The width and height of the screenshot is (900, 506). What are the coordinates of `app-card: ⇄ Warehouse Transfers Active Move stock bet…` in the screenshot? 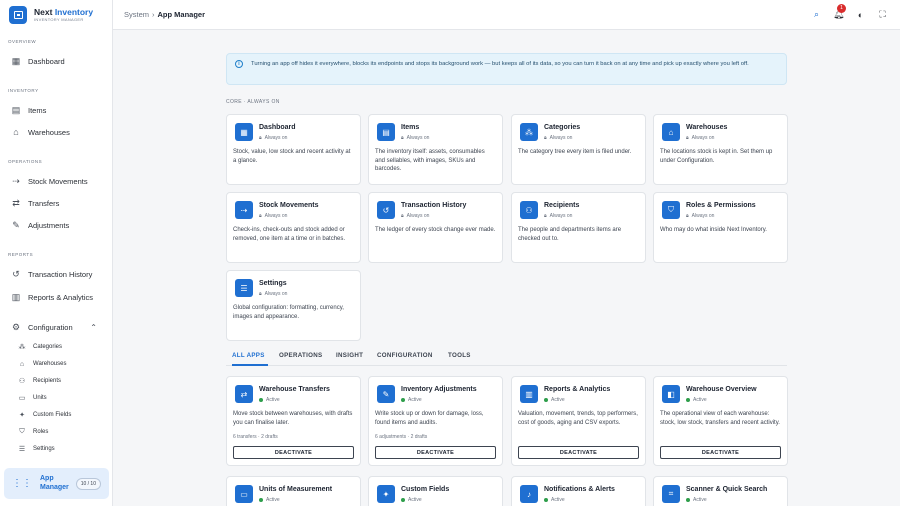 It's located at (293, 421).